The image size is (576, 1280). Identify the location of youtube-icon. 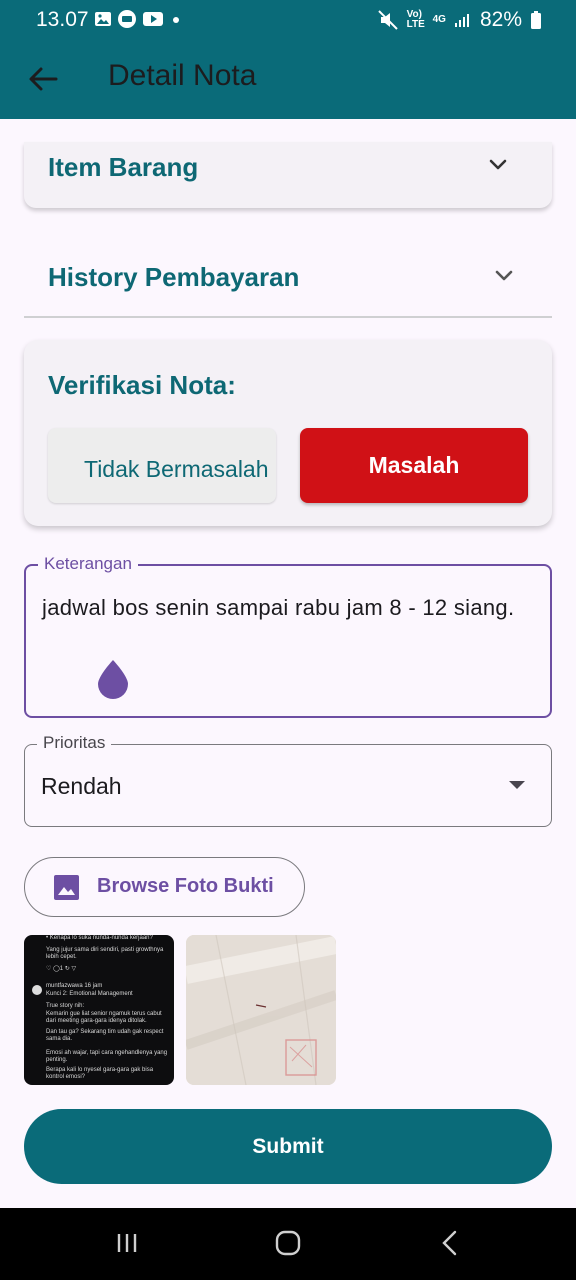
(153, 19).